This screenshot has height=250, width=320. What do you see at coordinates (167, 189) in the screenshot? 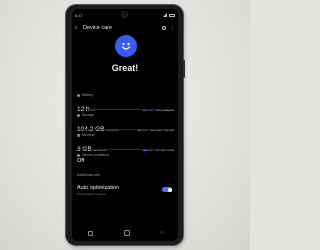
I see `toggle-switch` at bounding box center [167, 189].